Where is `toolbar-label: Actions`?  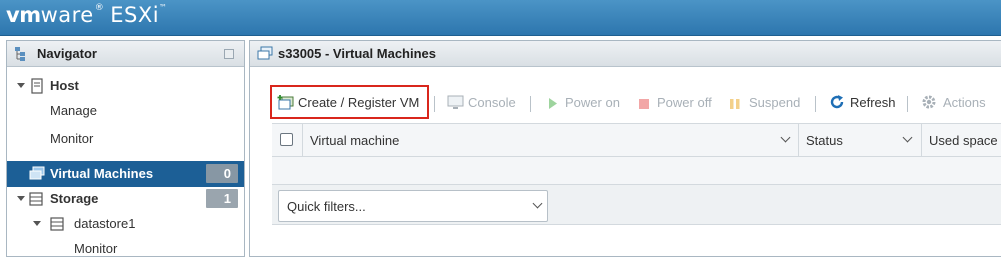
toolbar-label: Actions is located at coordinates (964, 102).